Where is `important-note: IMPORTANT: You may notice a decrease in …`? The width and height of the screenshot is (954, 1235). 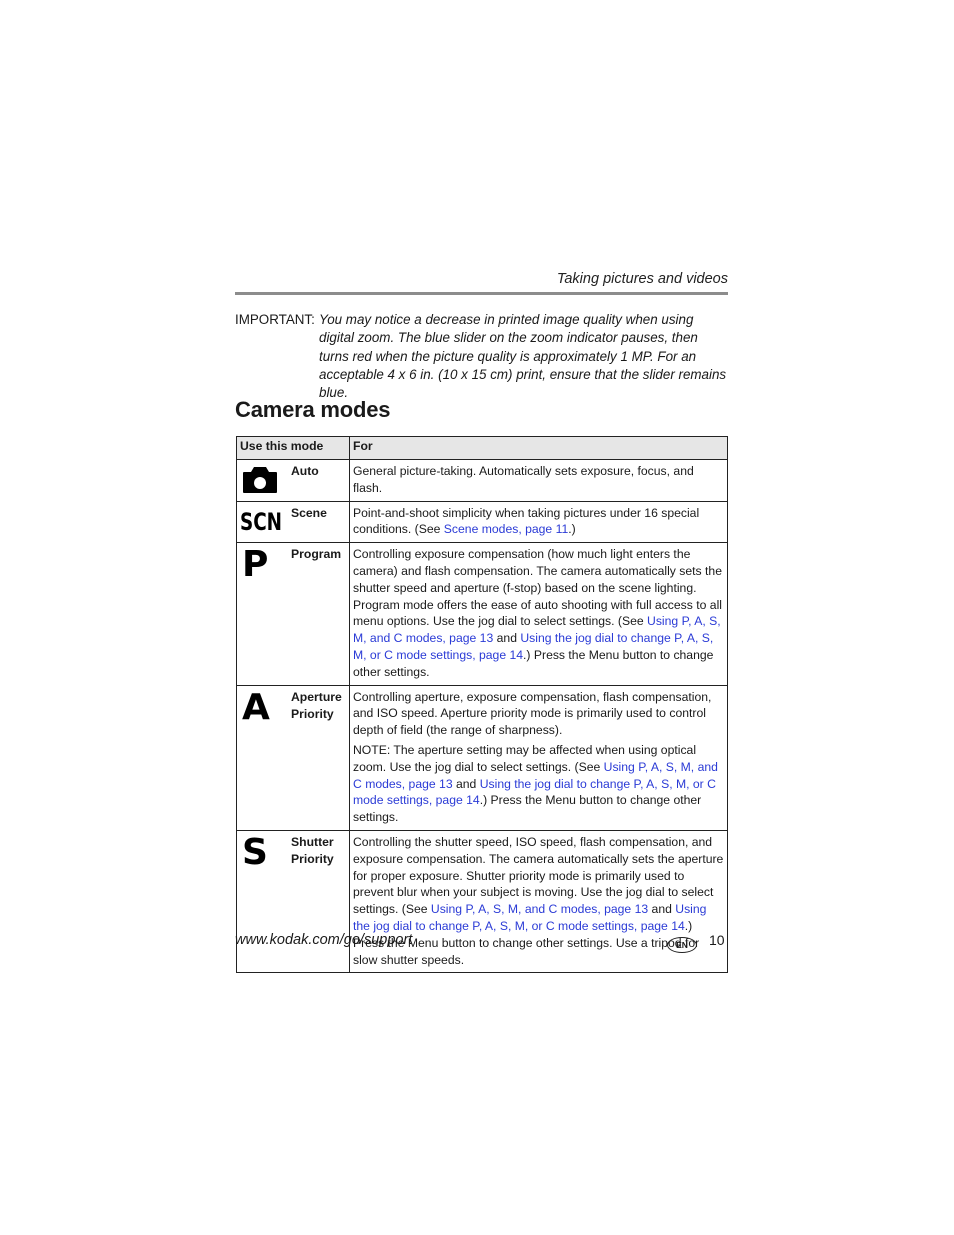
important-note: IMPORTANT: You may notice a decrease in … is located at coordinates (481, 356).